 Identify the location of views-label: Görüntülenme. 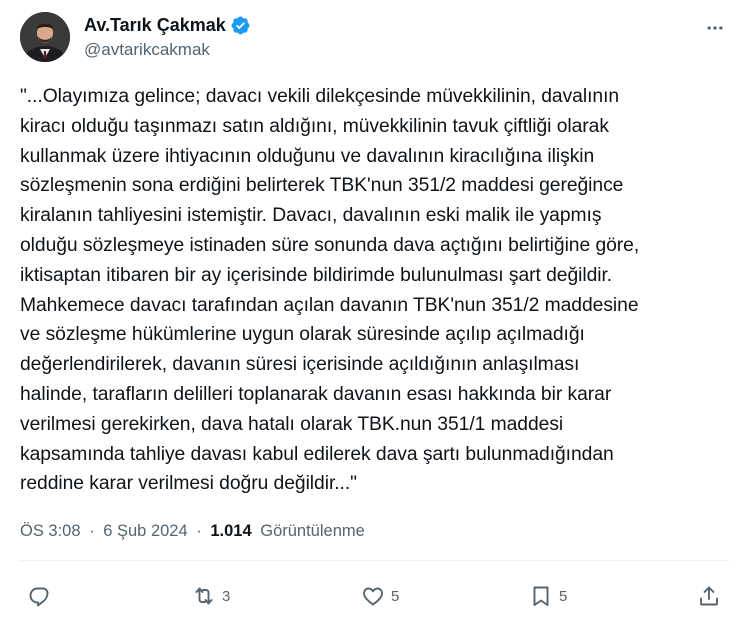
(312, 531).